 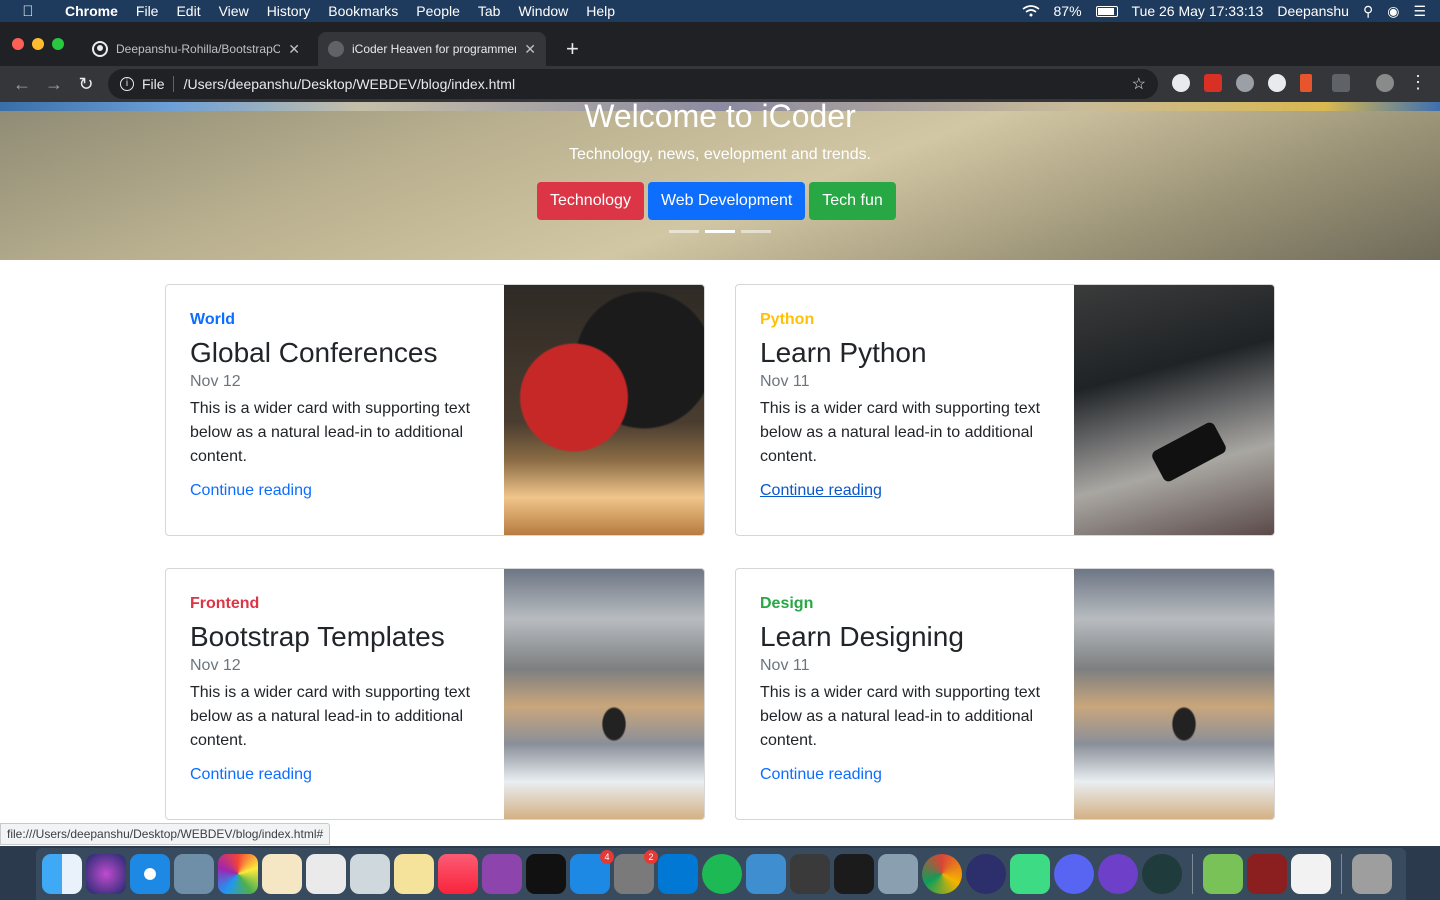 I want to click on hero-title: Welcome to iCoder, so click(x=720, y=118).